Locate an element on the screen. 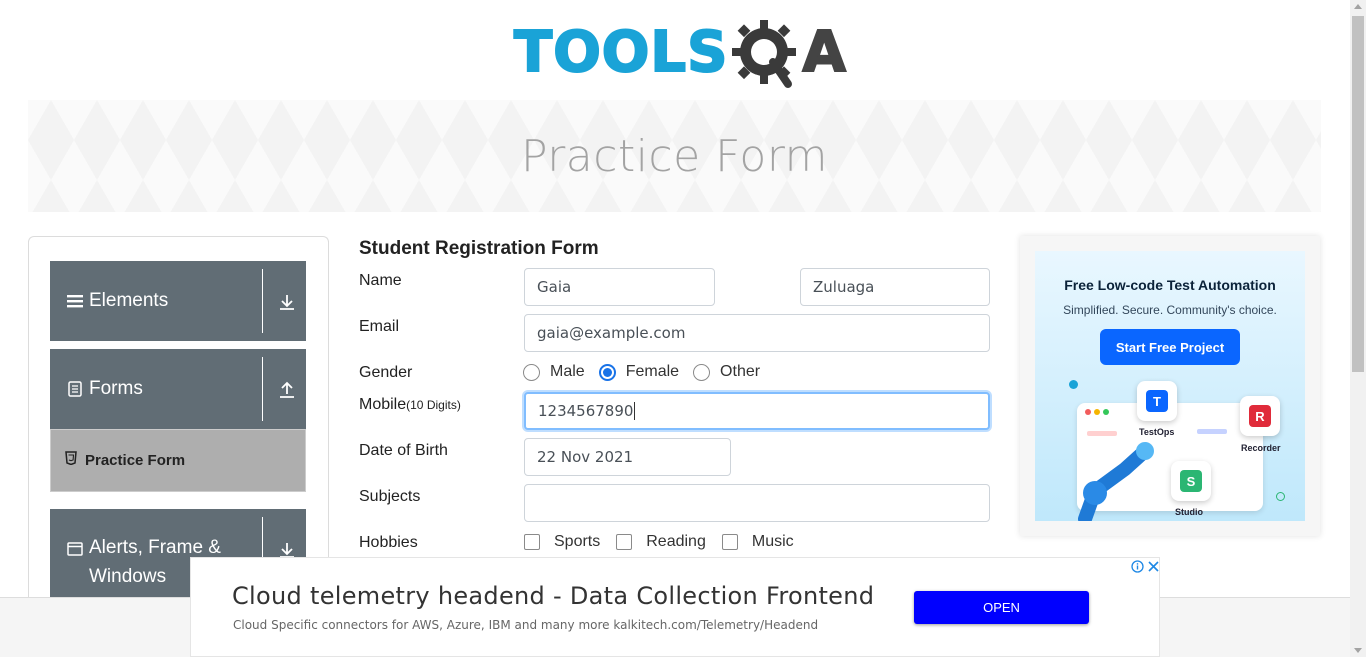 The height and width of the screenshot is (657, 1366). radio-male is located at coordinates (531, 372).